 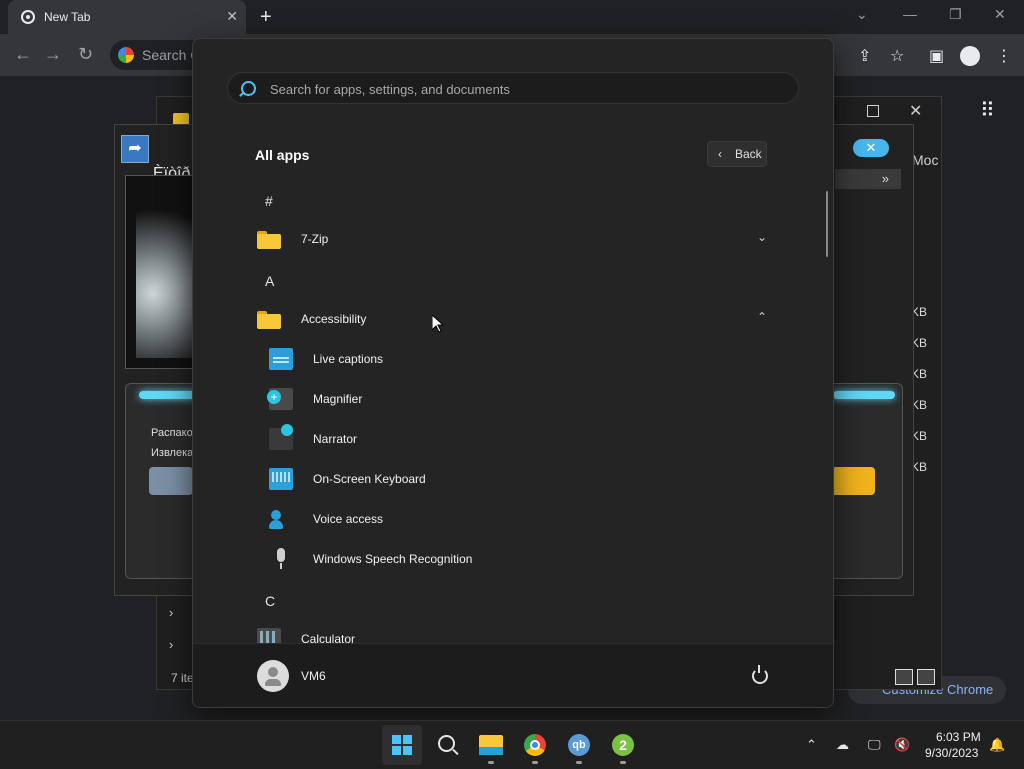 I want to click on taskbar-search-button, so click(x=447, y=745).